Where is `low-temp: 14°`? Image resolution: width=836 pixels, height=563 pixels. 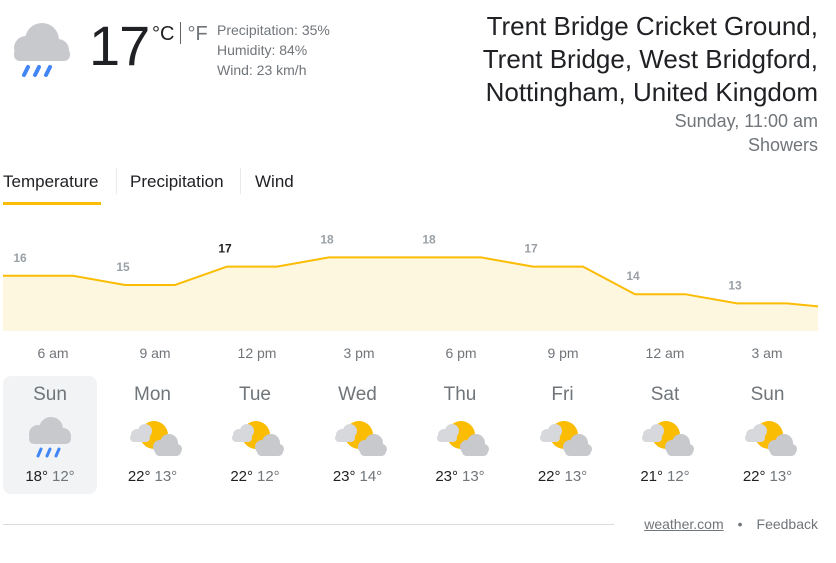 low-temp: 14° is located at coordinates (371, 476).